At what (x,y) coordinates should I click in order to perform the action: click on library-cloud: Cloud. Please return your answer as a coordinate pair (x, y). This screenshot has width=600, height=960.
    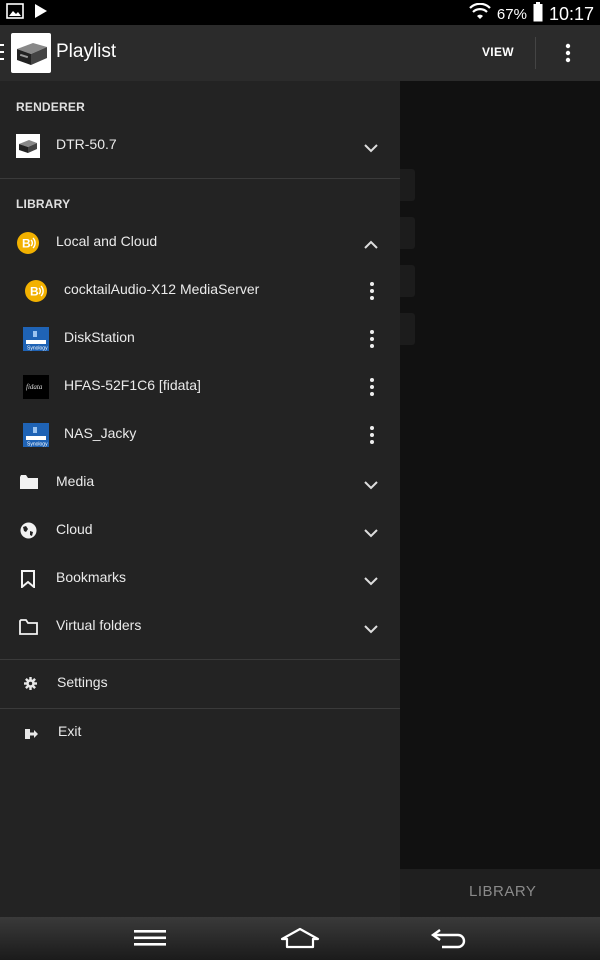
    Looking at the image, I should click on (200, 531).